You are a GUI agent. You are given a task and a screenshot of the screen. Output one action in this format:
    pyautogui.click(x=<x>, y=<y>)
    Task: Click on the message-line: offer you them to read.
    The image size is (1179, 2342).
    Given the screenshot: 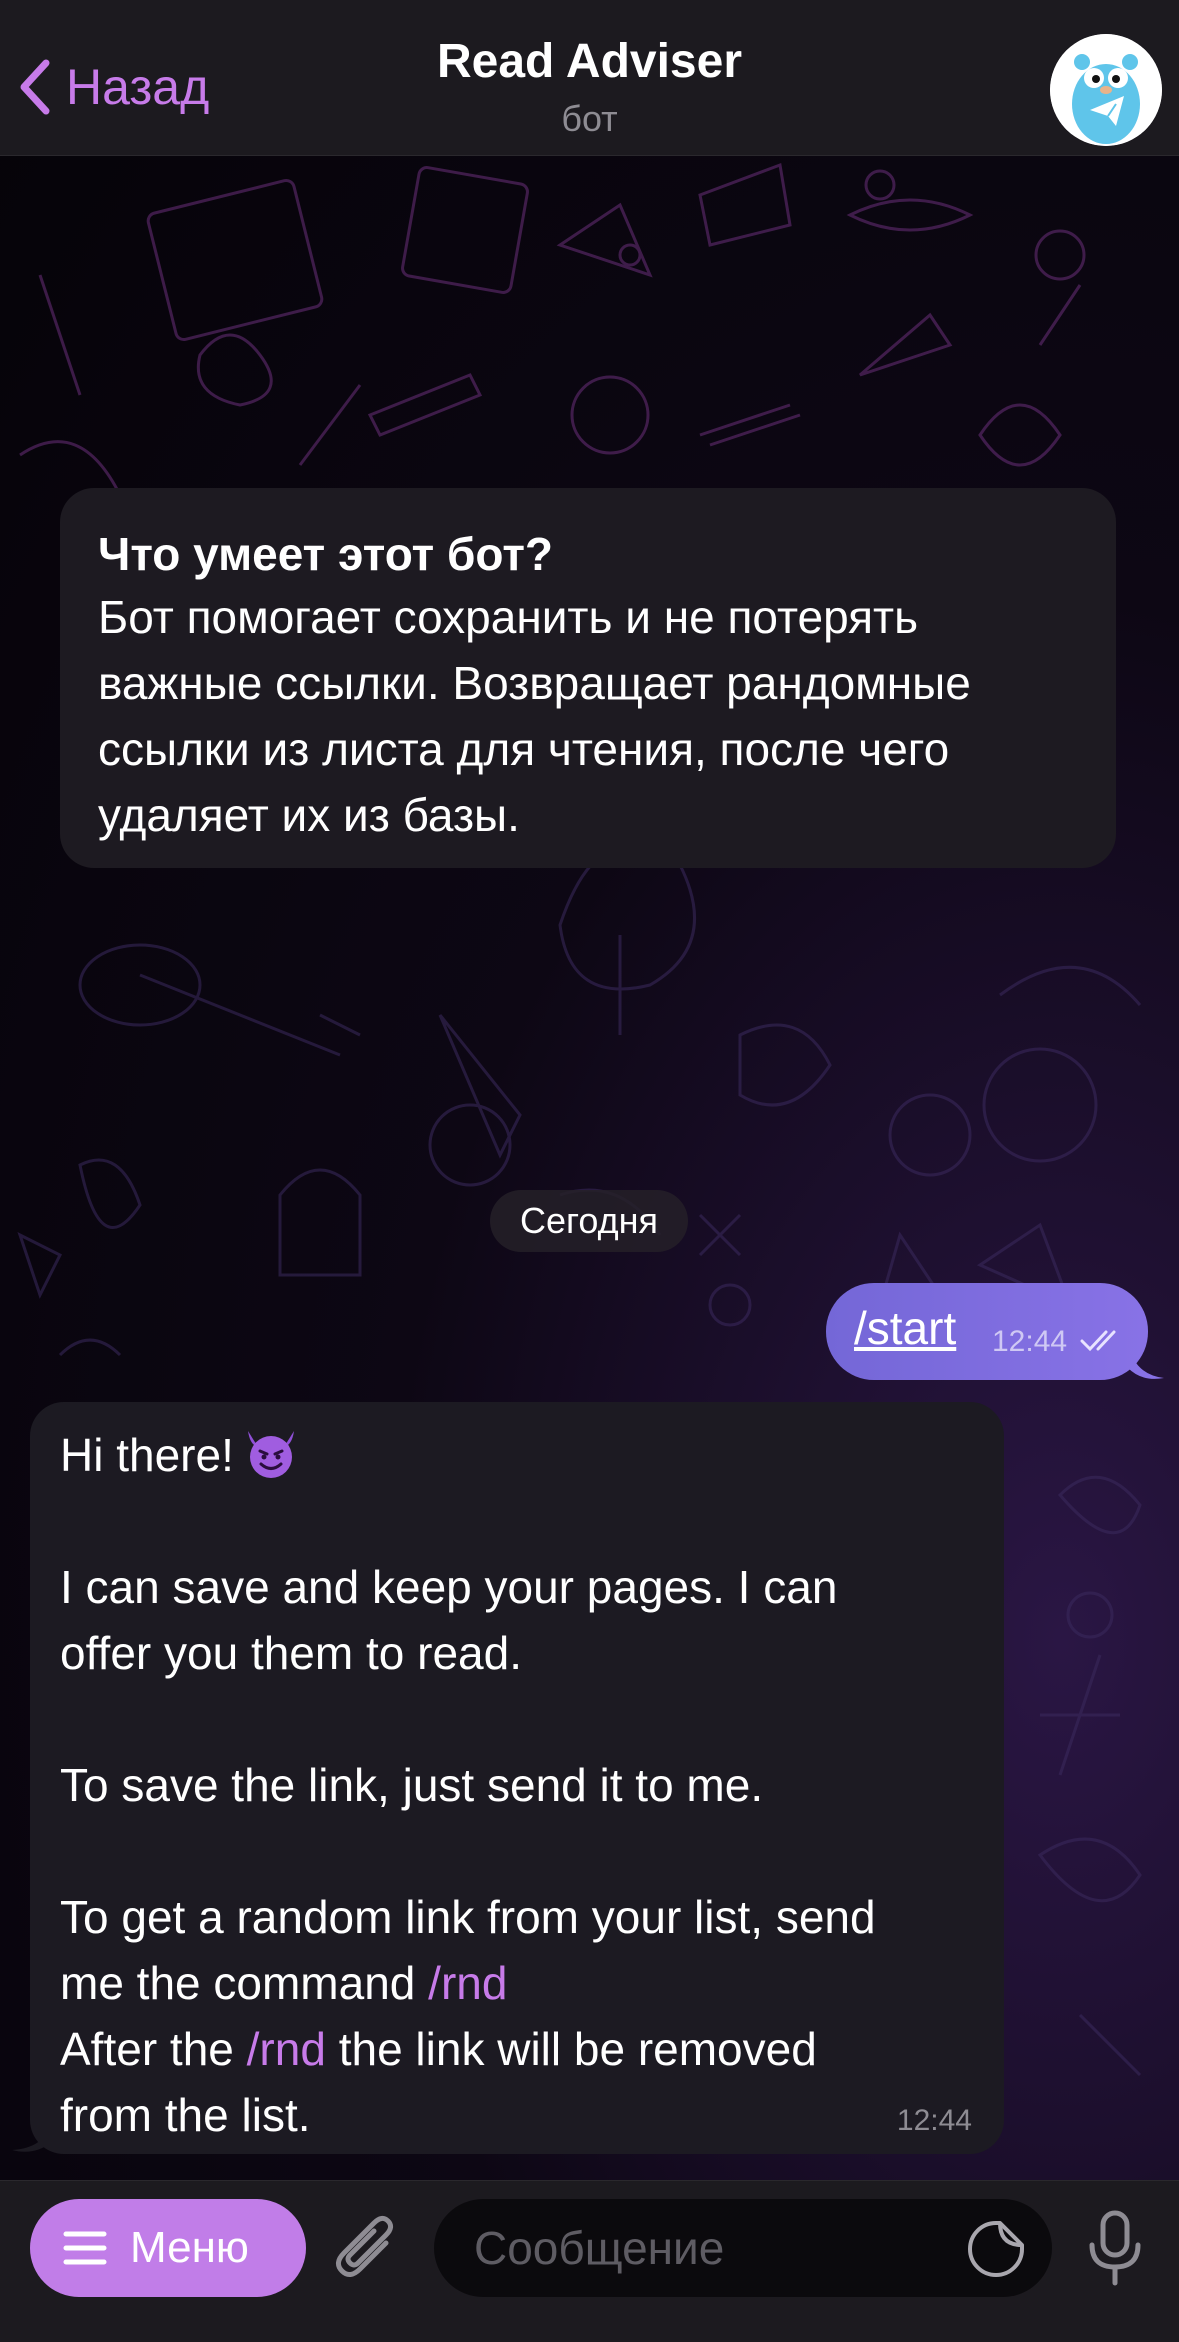 What is the action you would take?
    pyautogui.click(x=291, y=1653)
    